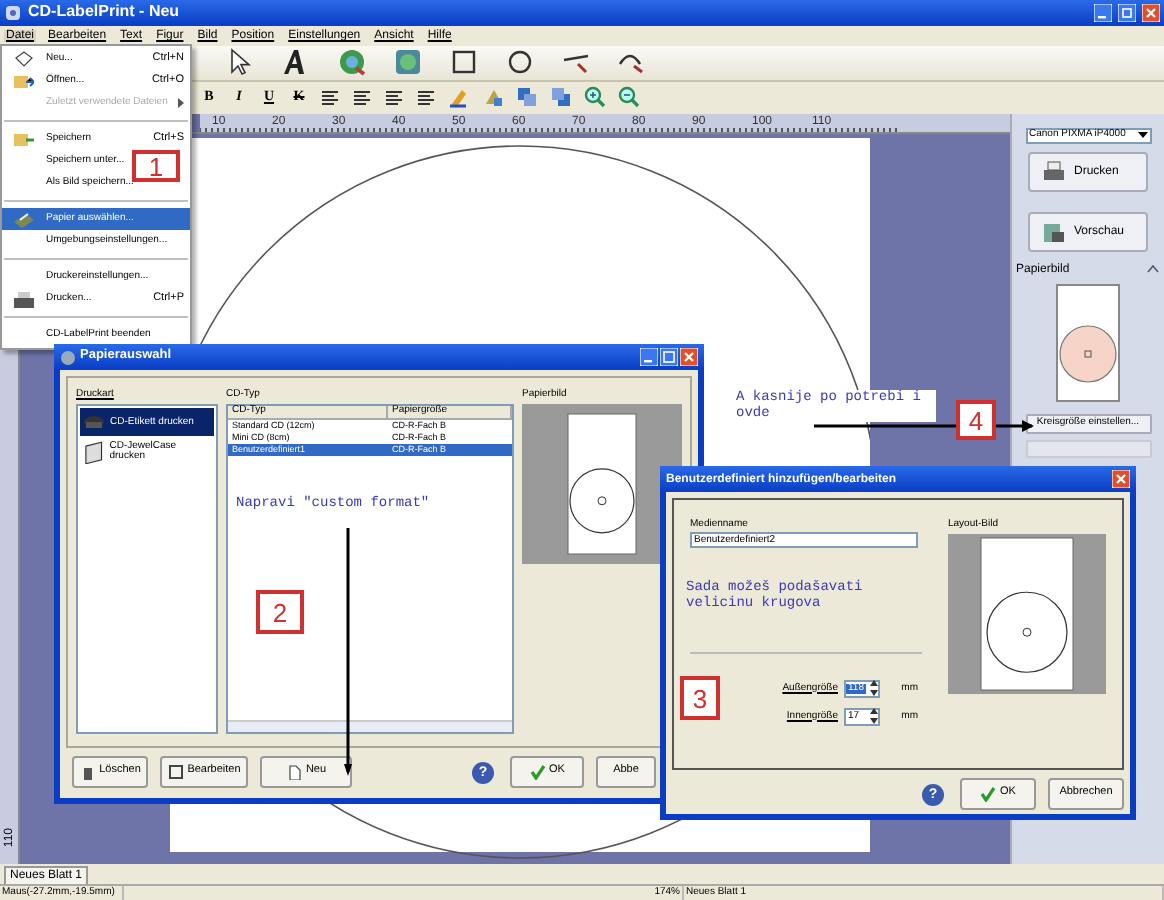 Image resolution: width=1164 pixels, height=900 pixels. I want to click on paper-preview-drawing, so click(1088, 342).